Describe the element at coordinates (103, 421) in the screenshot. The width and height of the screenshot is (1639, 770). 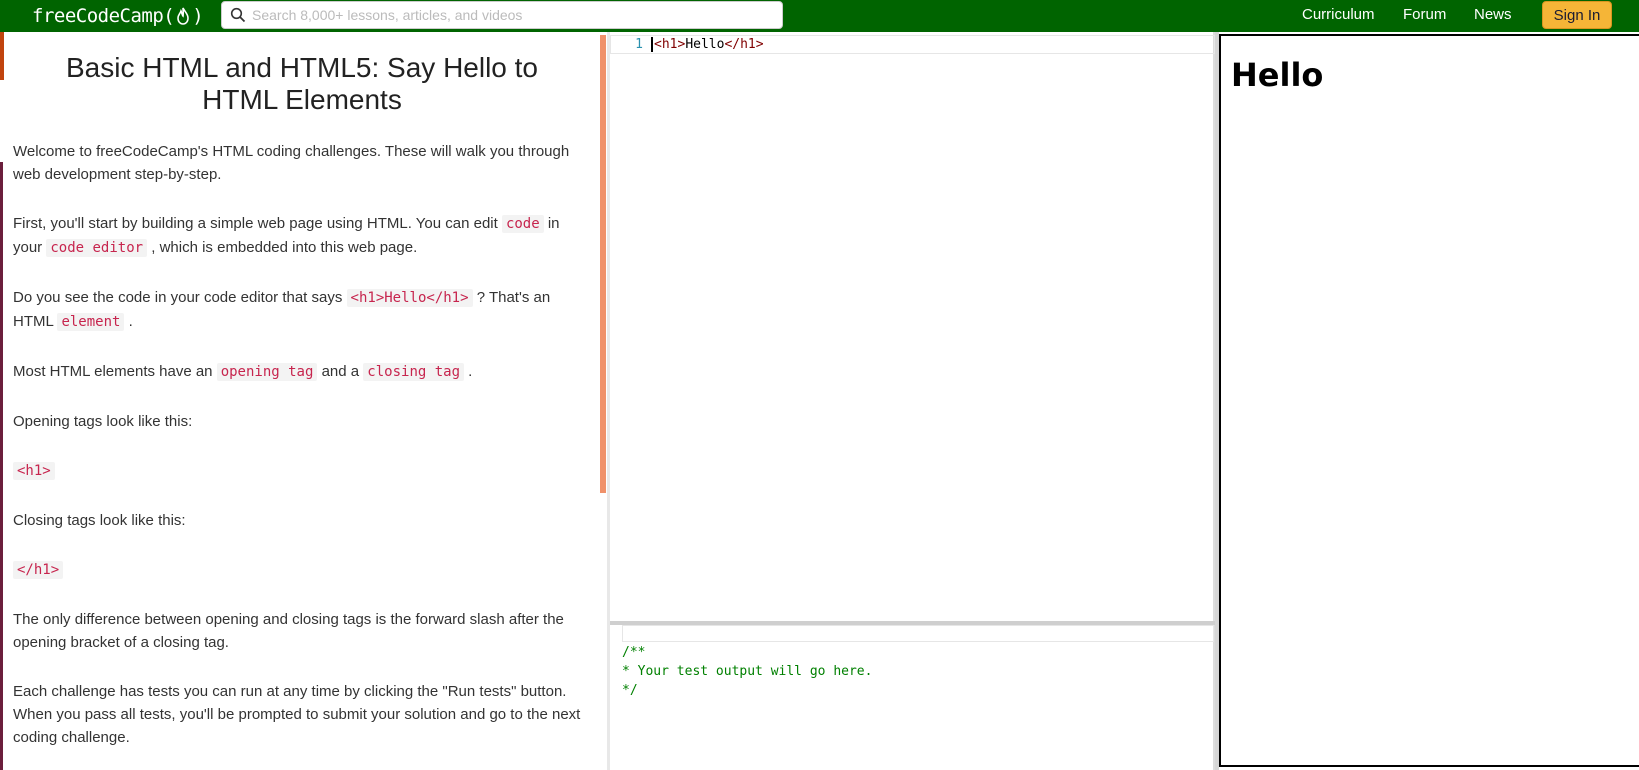
I see `instruction-paragraph: Opening tags look like this:` at that location.